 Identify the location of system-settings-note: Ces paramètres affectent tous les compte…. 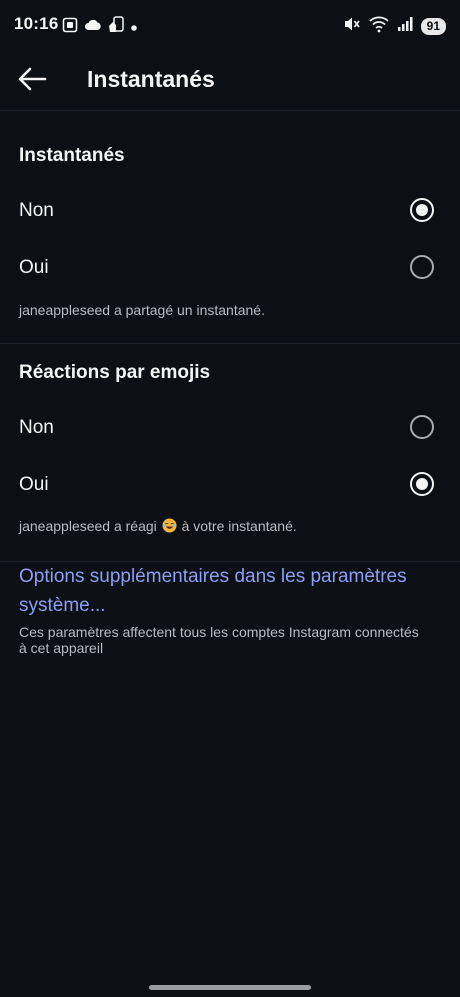
(219, 640).